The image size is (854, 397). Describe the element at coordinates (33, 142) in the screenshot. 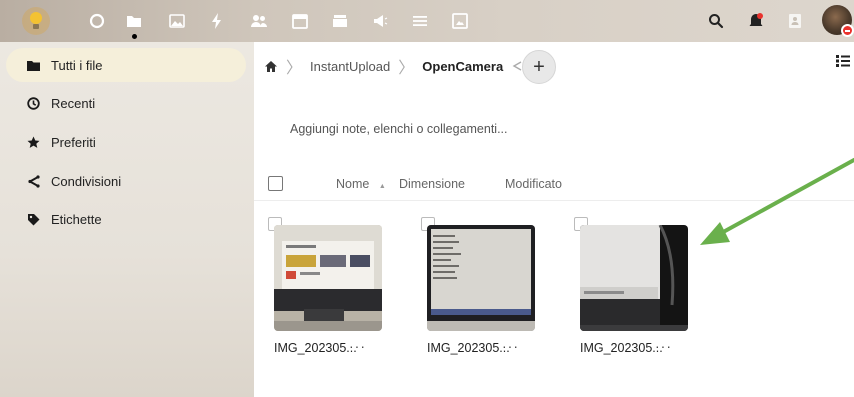

I see `star-icon` at that location.